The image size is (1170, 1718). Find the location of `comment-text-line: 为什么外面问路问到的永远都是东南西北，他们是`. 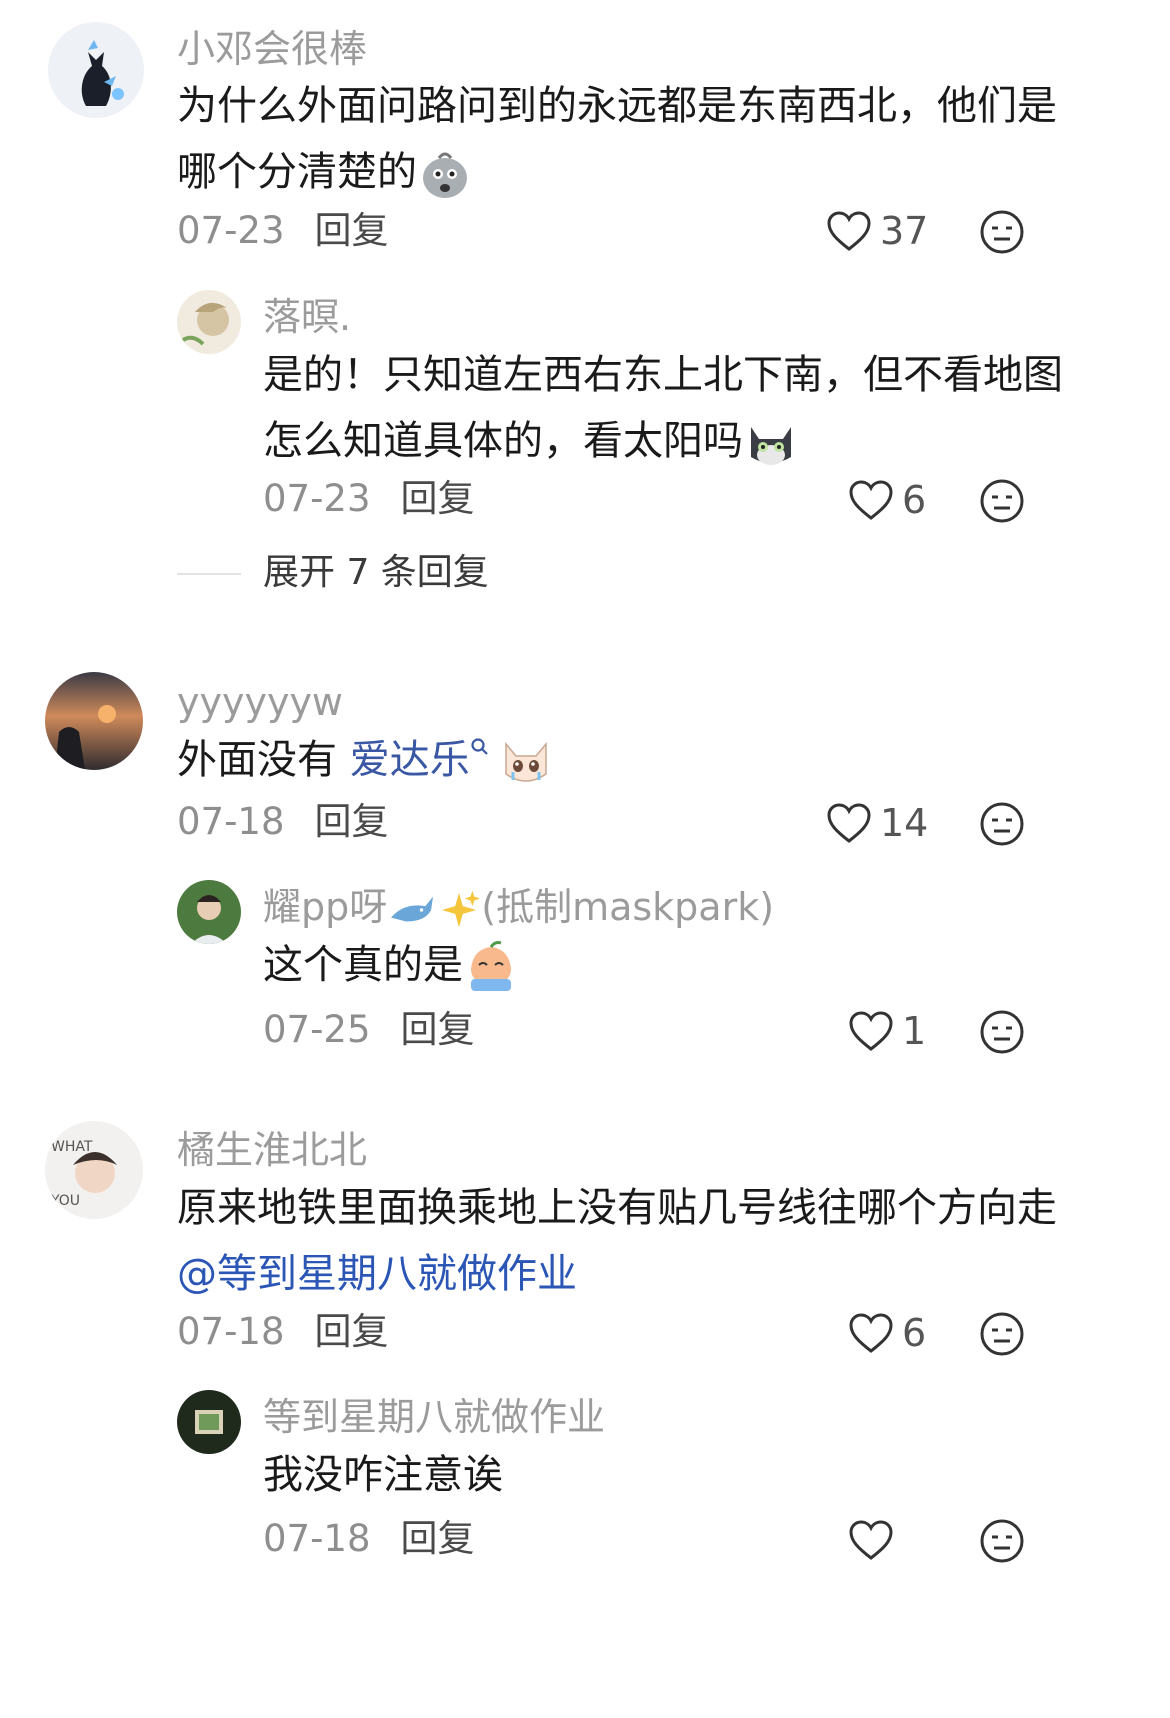

comment-text-line: 为什么外面问路问到的永远都是东南西北，他们是 is located at coordinates (617, 106).